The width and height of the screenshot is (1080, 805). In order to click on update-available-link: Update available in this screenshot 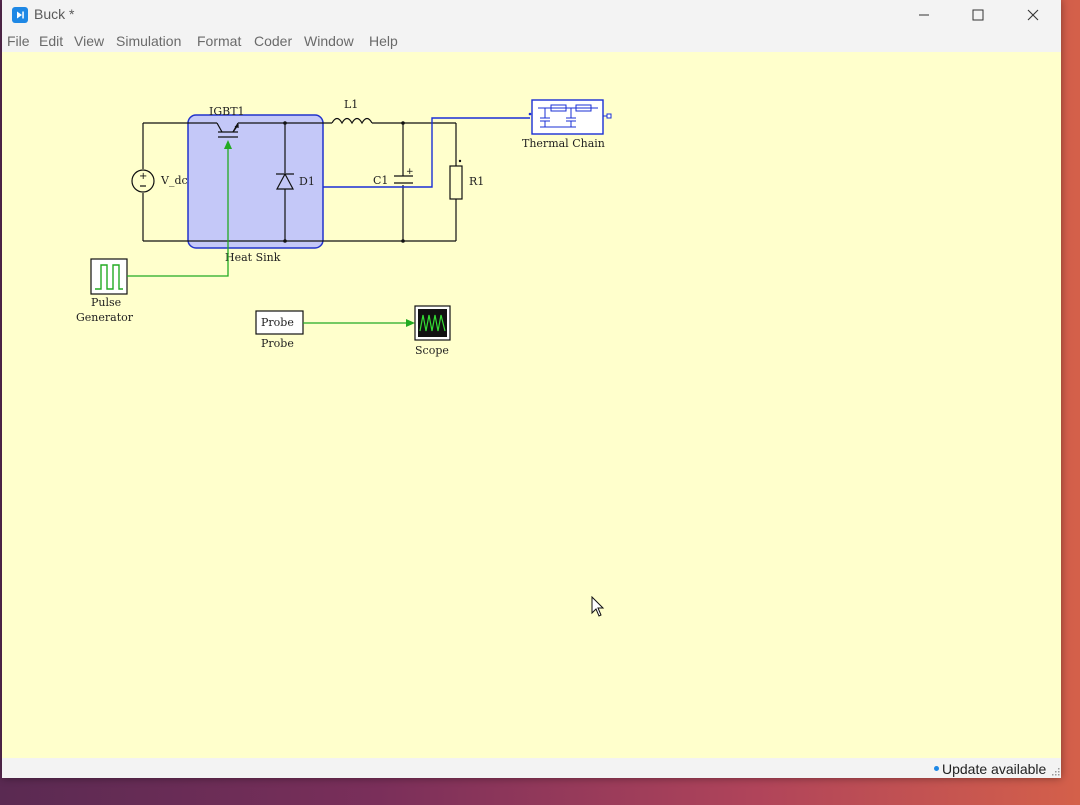, I will do `click(994, 769)`.